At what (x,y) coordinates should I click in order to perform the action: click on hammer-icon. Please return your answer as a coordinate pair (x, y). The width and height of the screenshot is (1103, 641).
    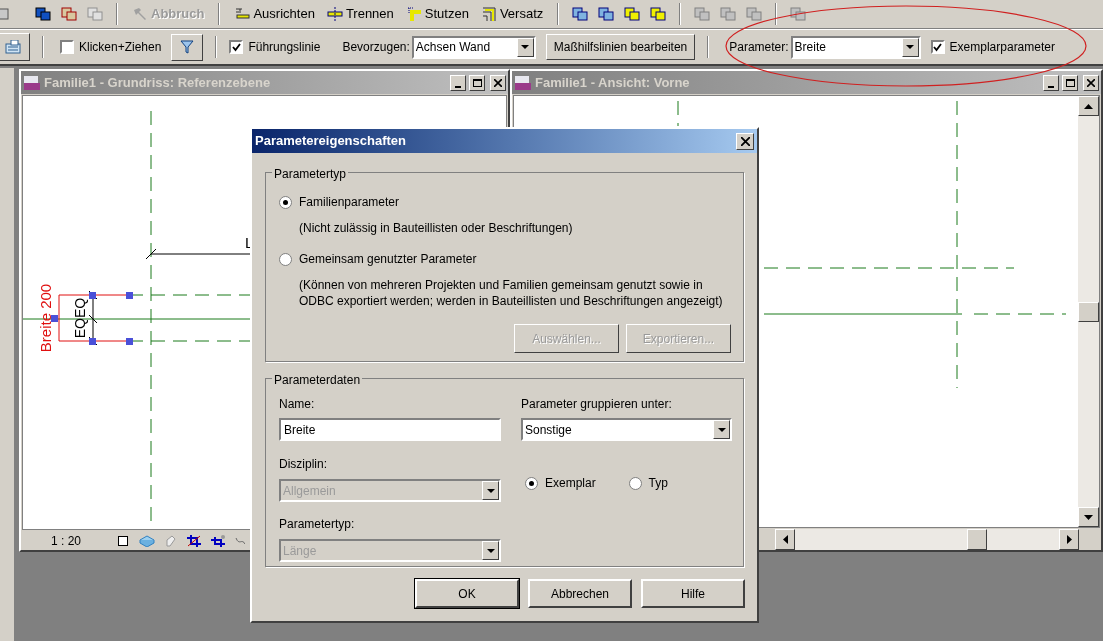
    Looking at the image, I should click on (140, 14).